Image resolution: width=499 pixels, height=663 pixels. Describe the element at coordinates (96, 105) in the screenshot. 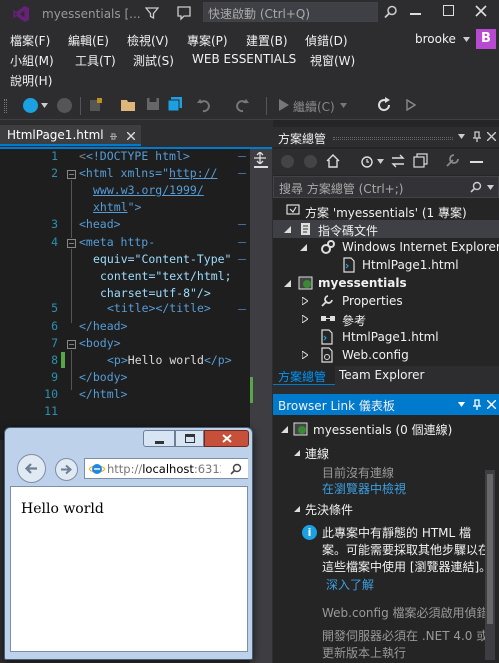

I see `new-project-icon` at that location.